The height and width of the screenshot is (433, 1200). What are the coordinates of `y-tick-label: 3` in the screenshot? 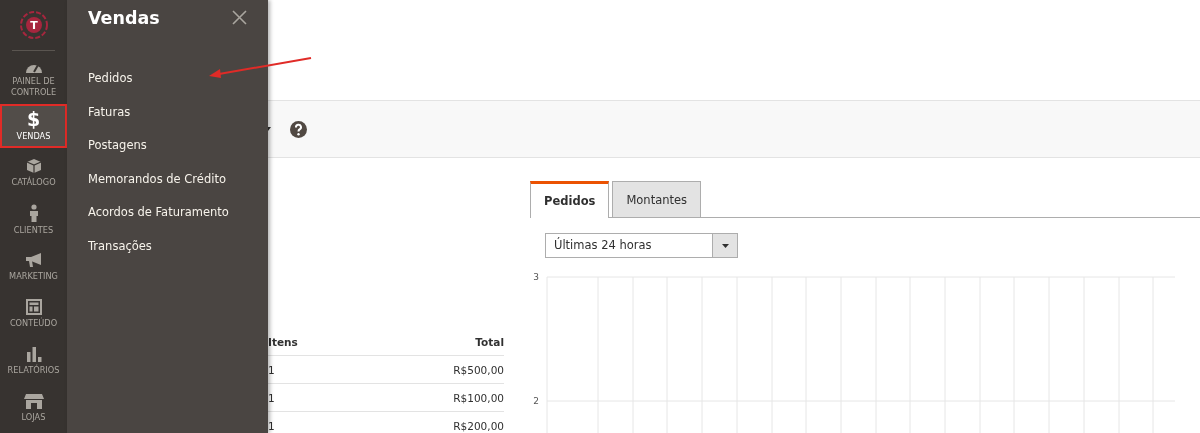 It's located at (536, 277).